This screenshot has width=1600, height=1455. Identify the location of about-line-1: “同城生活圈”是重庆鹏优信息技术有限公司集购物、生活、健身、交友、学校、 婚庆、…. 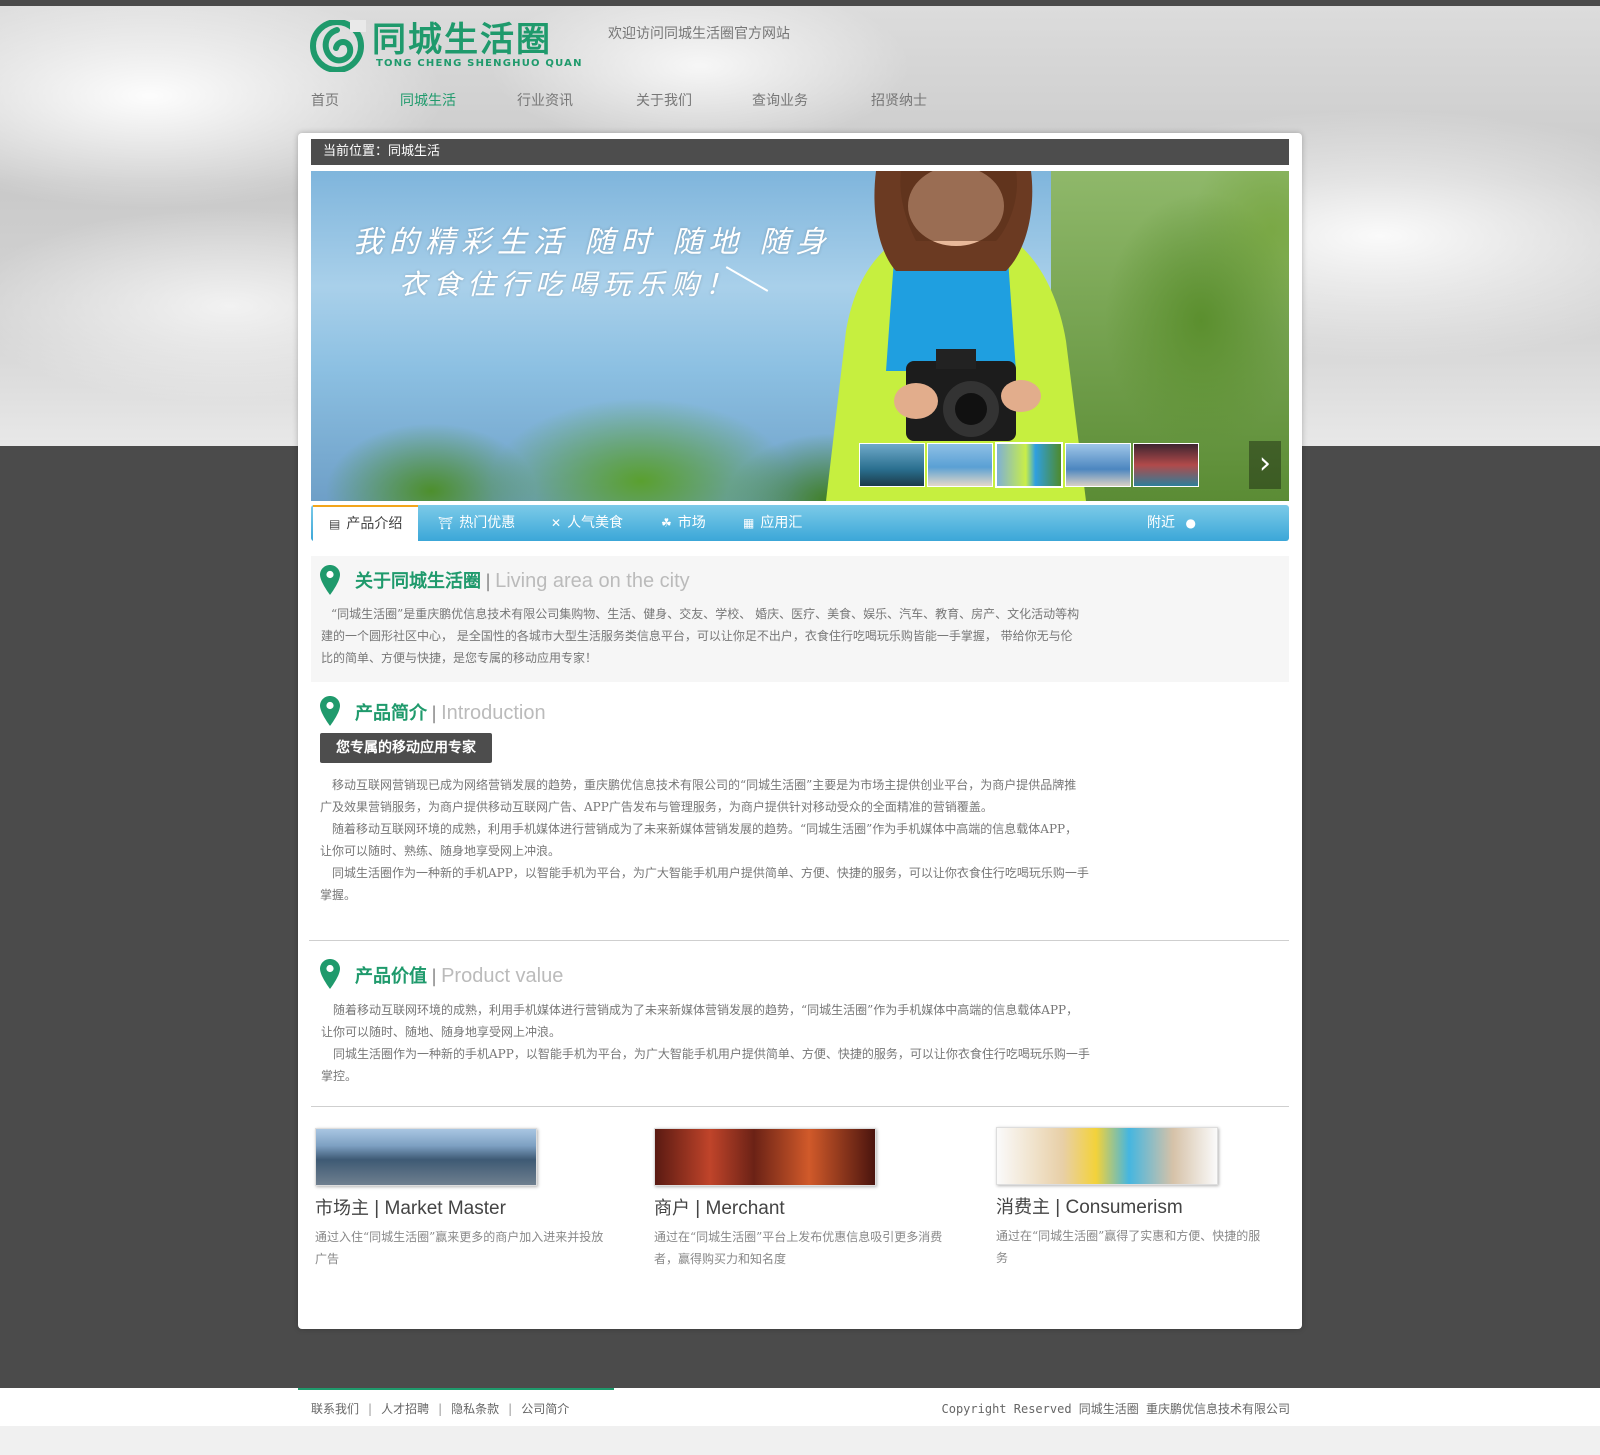
(705, 614).